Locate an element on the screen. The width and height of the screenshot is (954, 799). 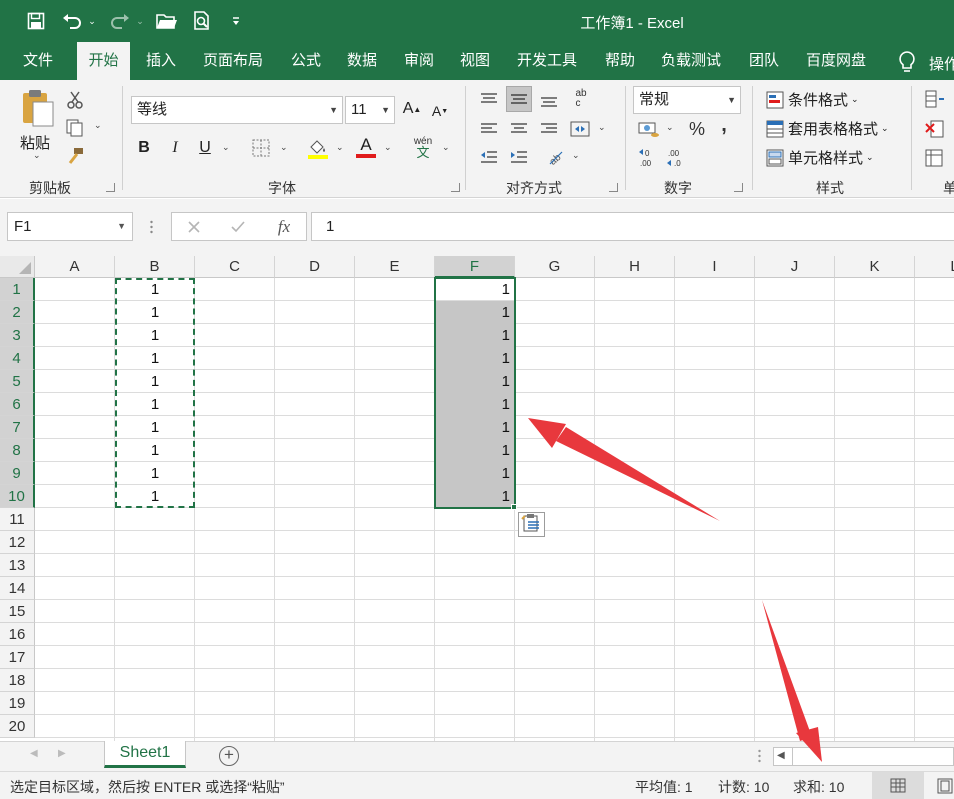
column-header-d: D is located at coordinates (315, 267).